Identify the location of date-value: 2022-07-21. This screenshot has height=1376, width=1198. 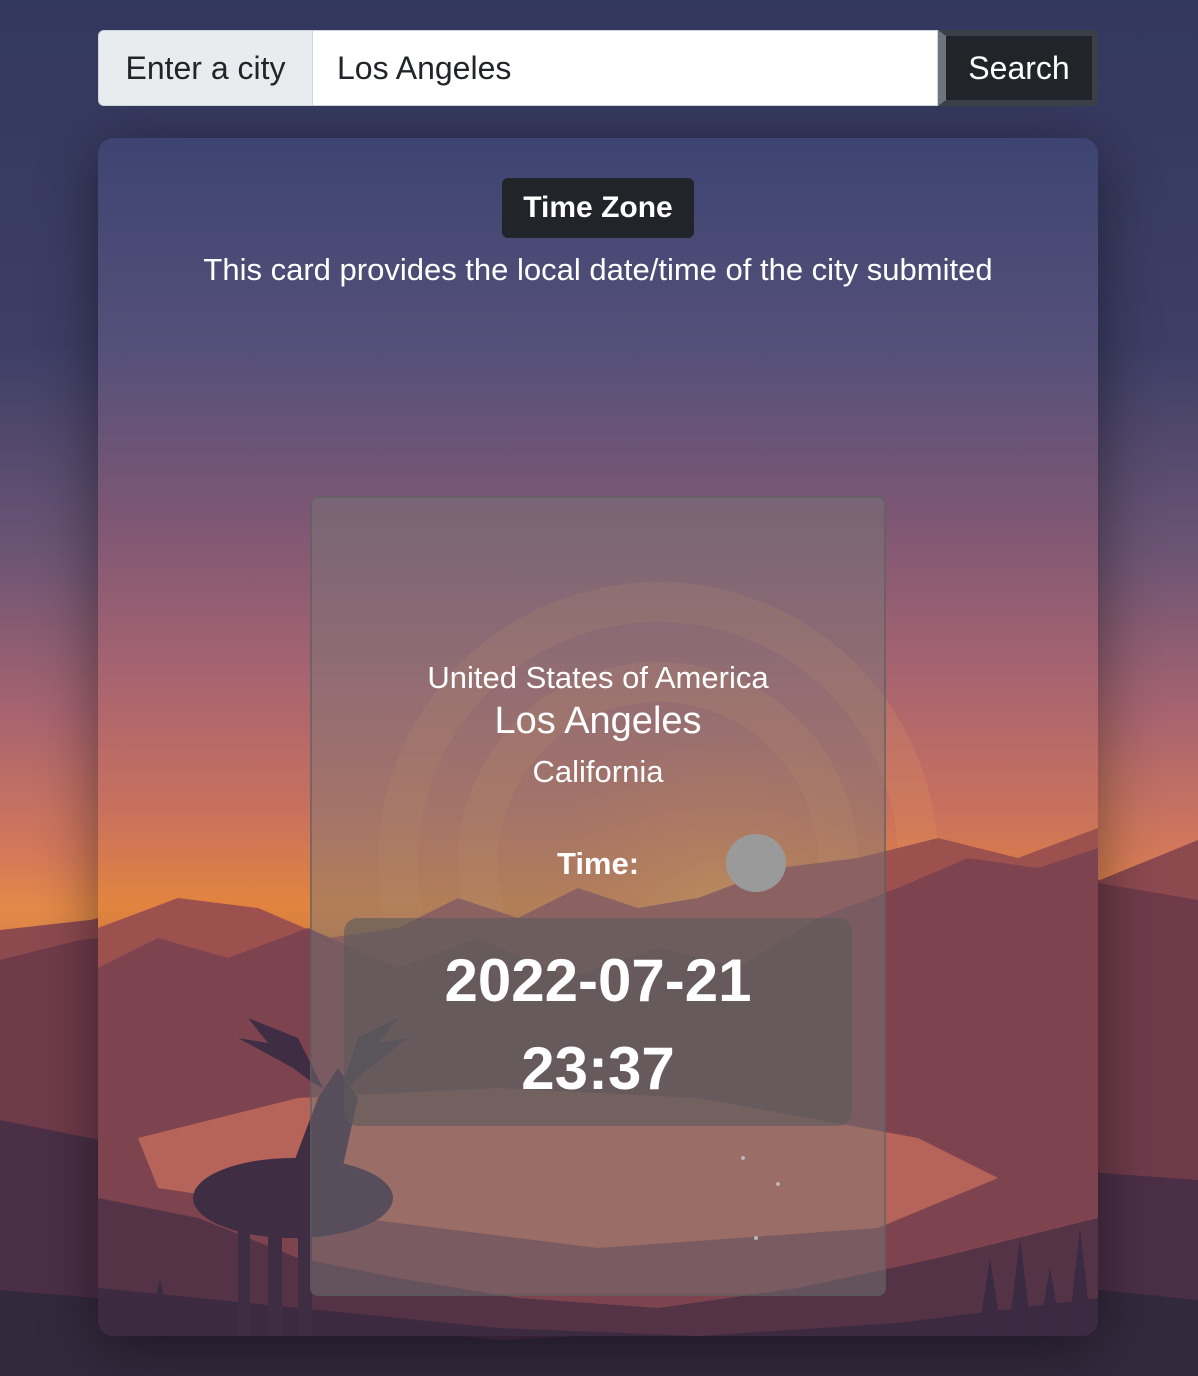
(598, 980).